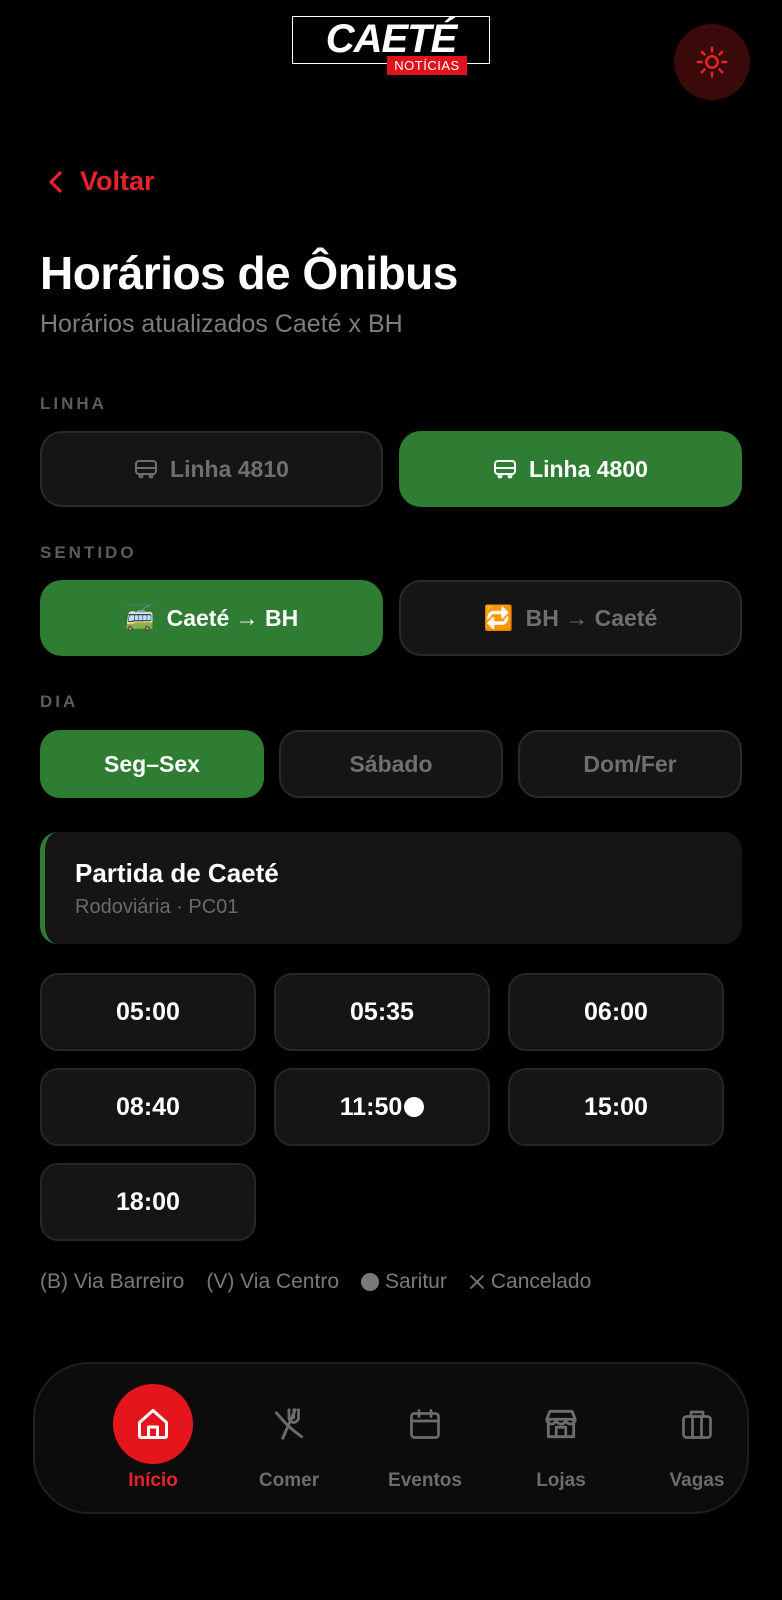  What do you see at coordinates (272, 1281) in the screenshot?
I see `legend-centro: (V) Via Centro` at bounding box center [272, 1281].